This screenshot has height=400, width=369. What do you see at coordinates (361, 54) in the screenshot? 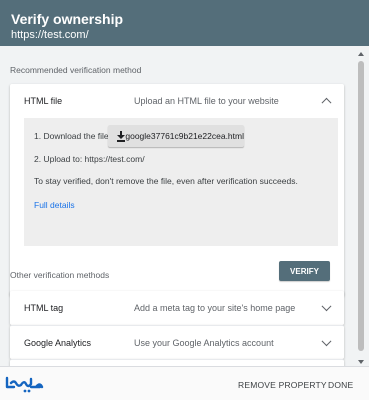
I see `scroll-up-arrow` at bounding box center [361, 54].